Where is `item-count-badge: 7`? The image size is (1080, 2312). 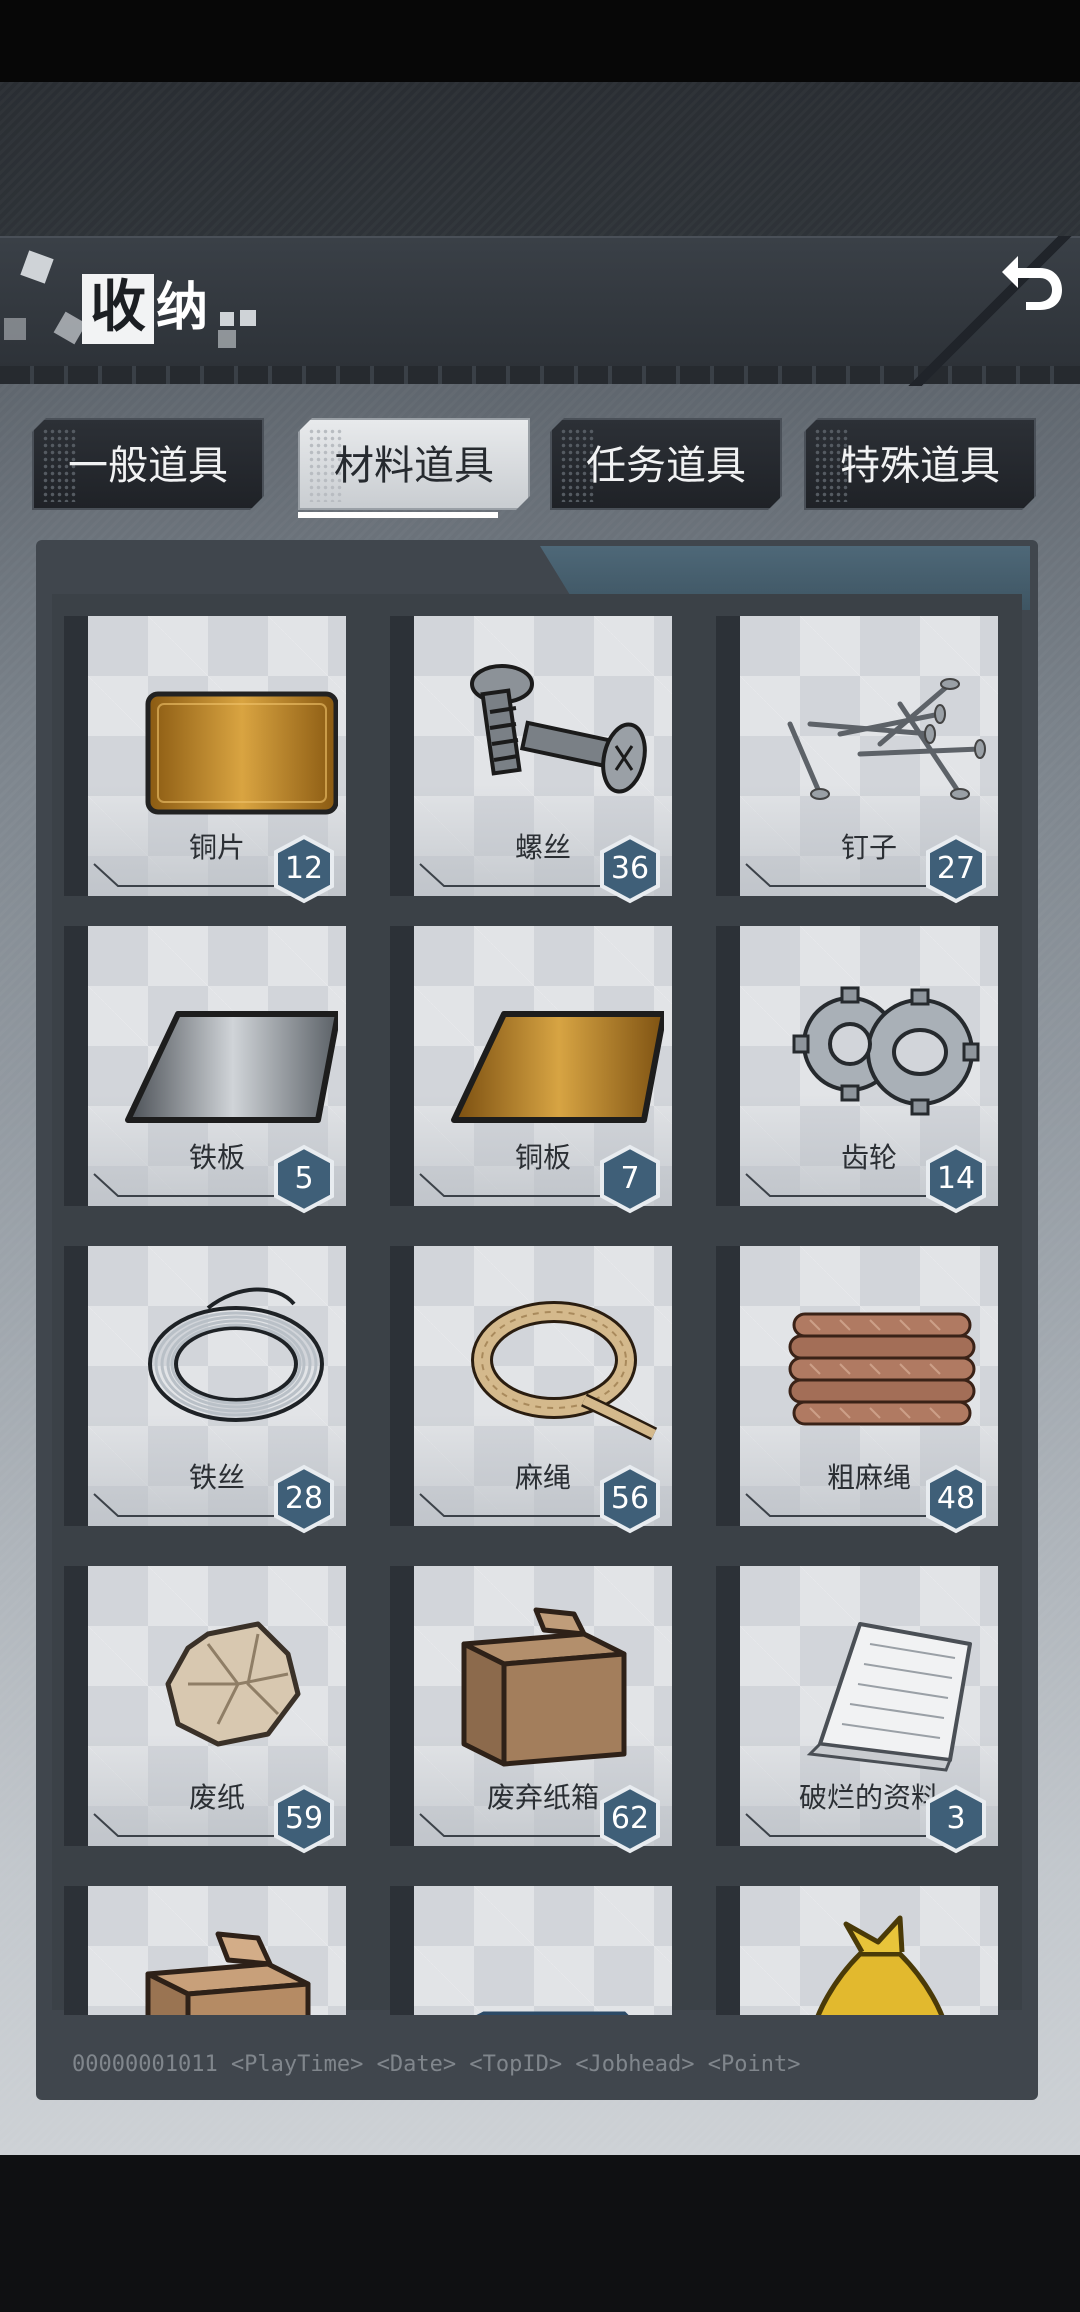 item-count-badge: 7 is located at coordinates (630, 1178).